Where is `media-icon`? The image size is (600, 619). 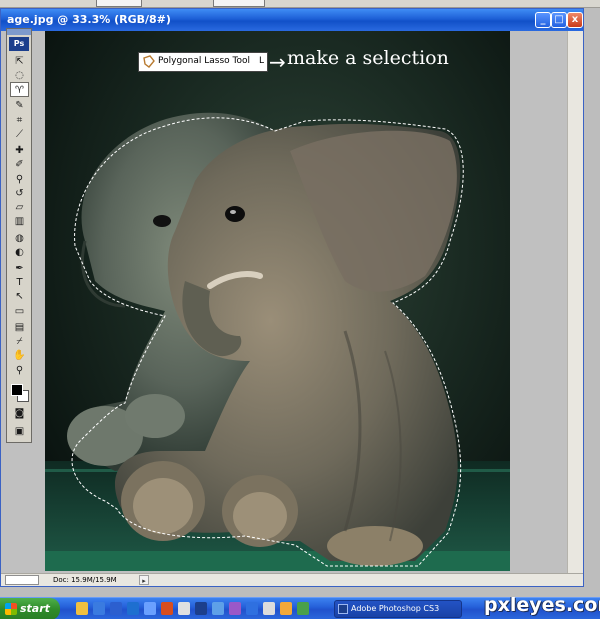 media-icon is located at coordinates (133, 608).